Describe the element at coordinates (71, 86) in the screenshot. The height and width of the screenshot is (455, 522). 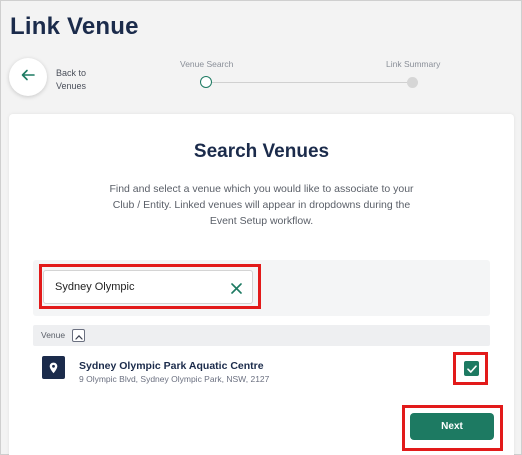
I see `back-label-line2: Venues` at that location.